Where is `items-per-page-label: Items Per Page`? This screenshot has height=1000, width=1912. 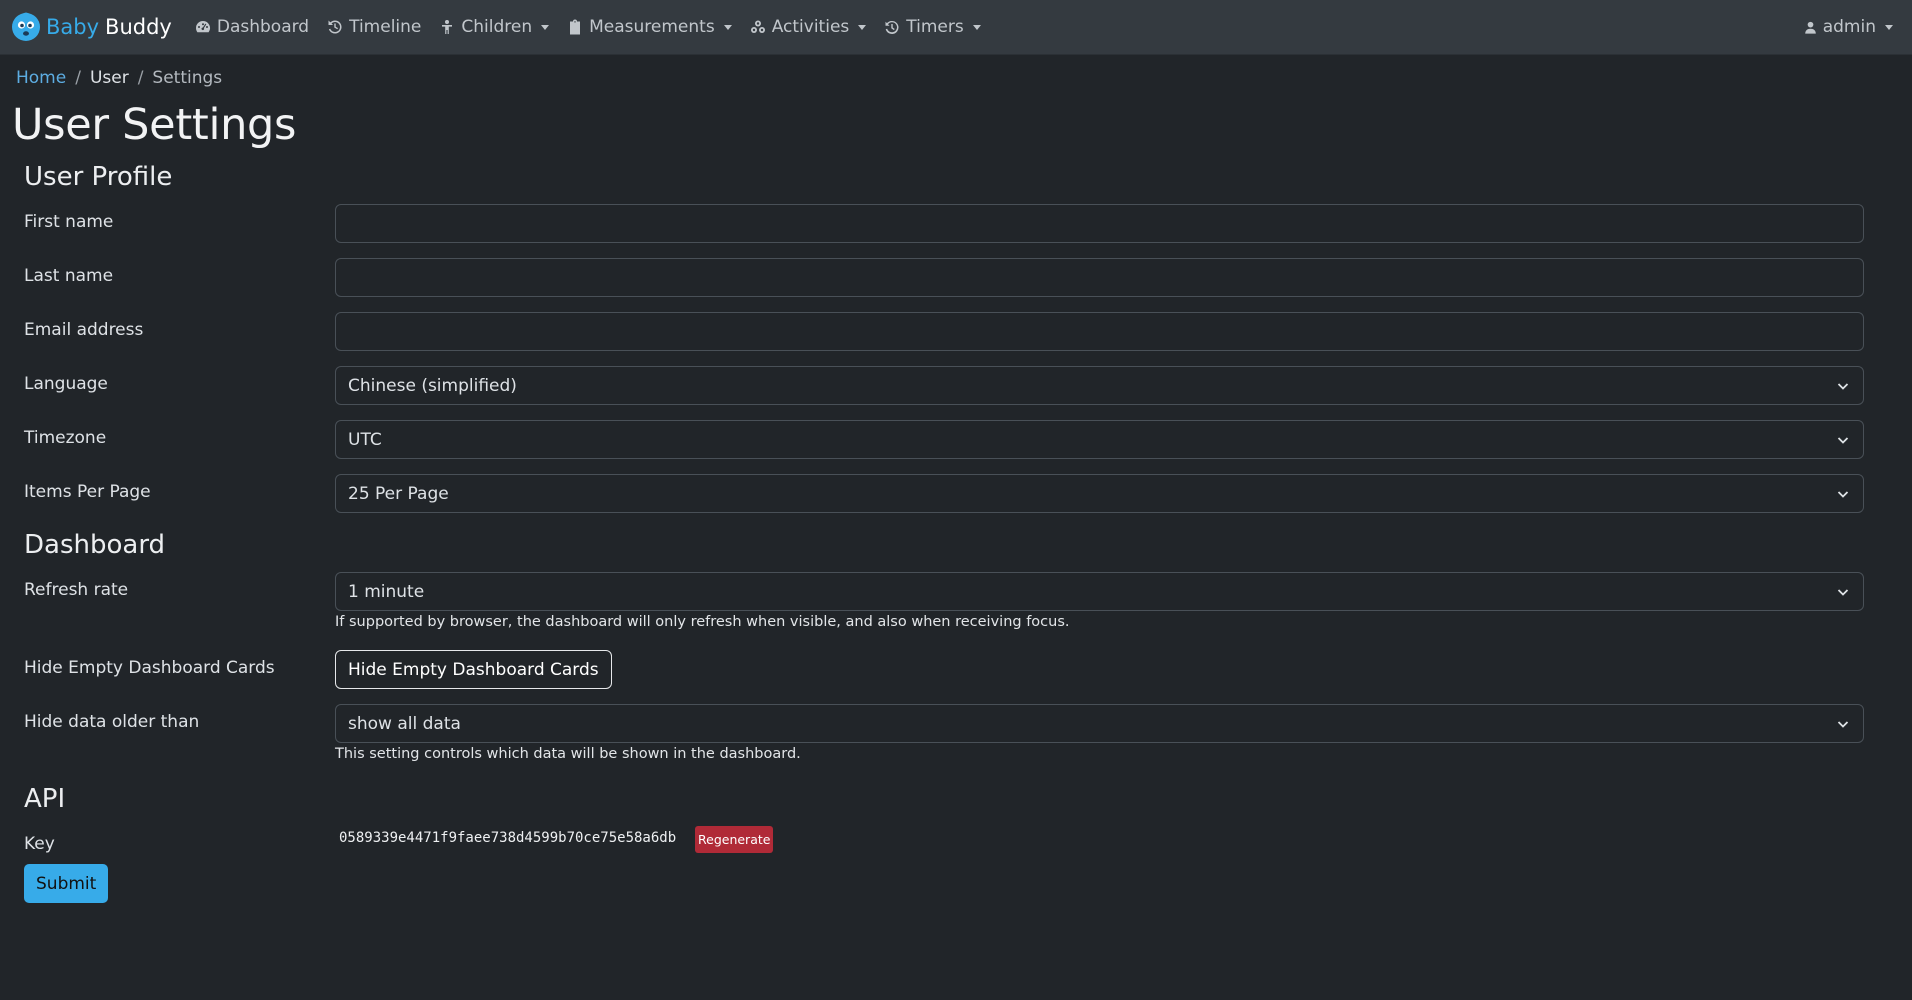
items-per-page-label: Items Per Page is located at coordinates (87, 492).